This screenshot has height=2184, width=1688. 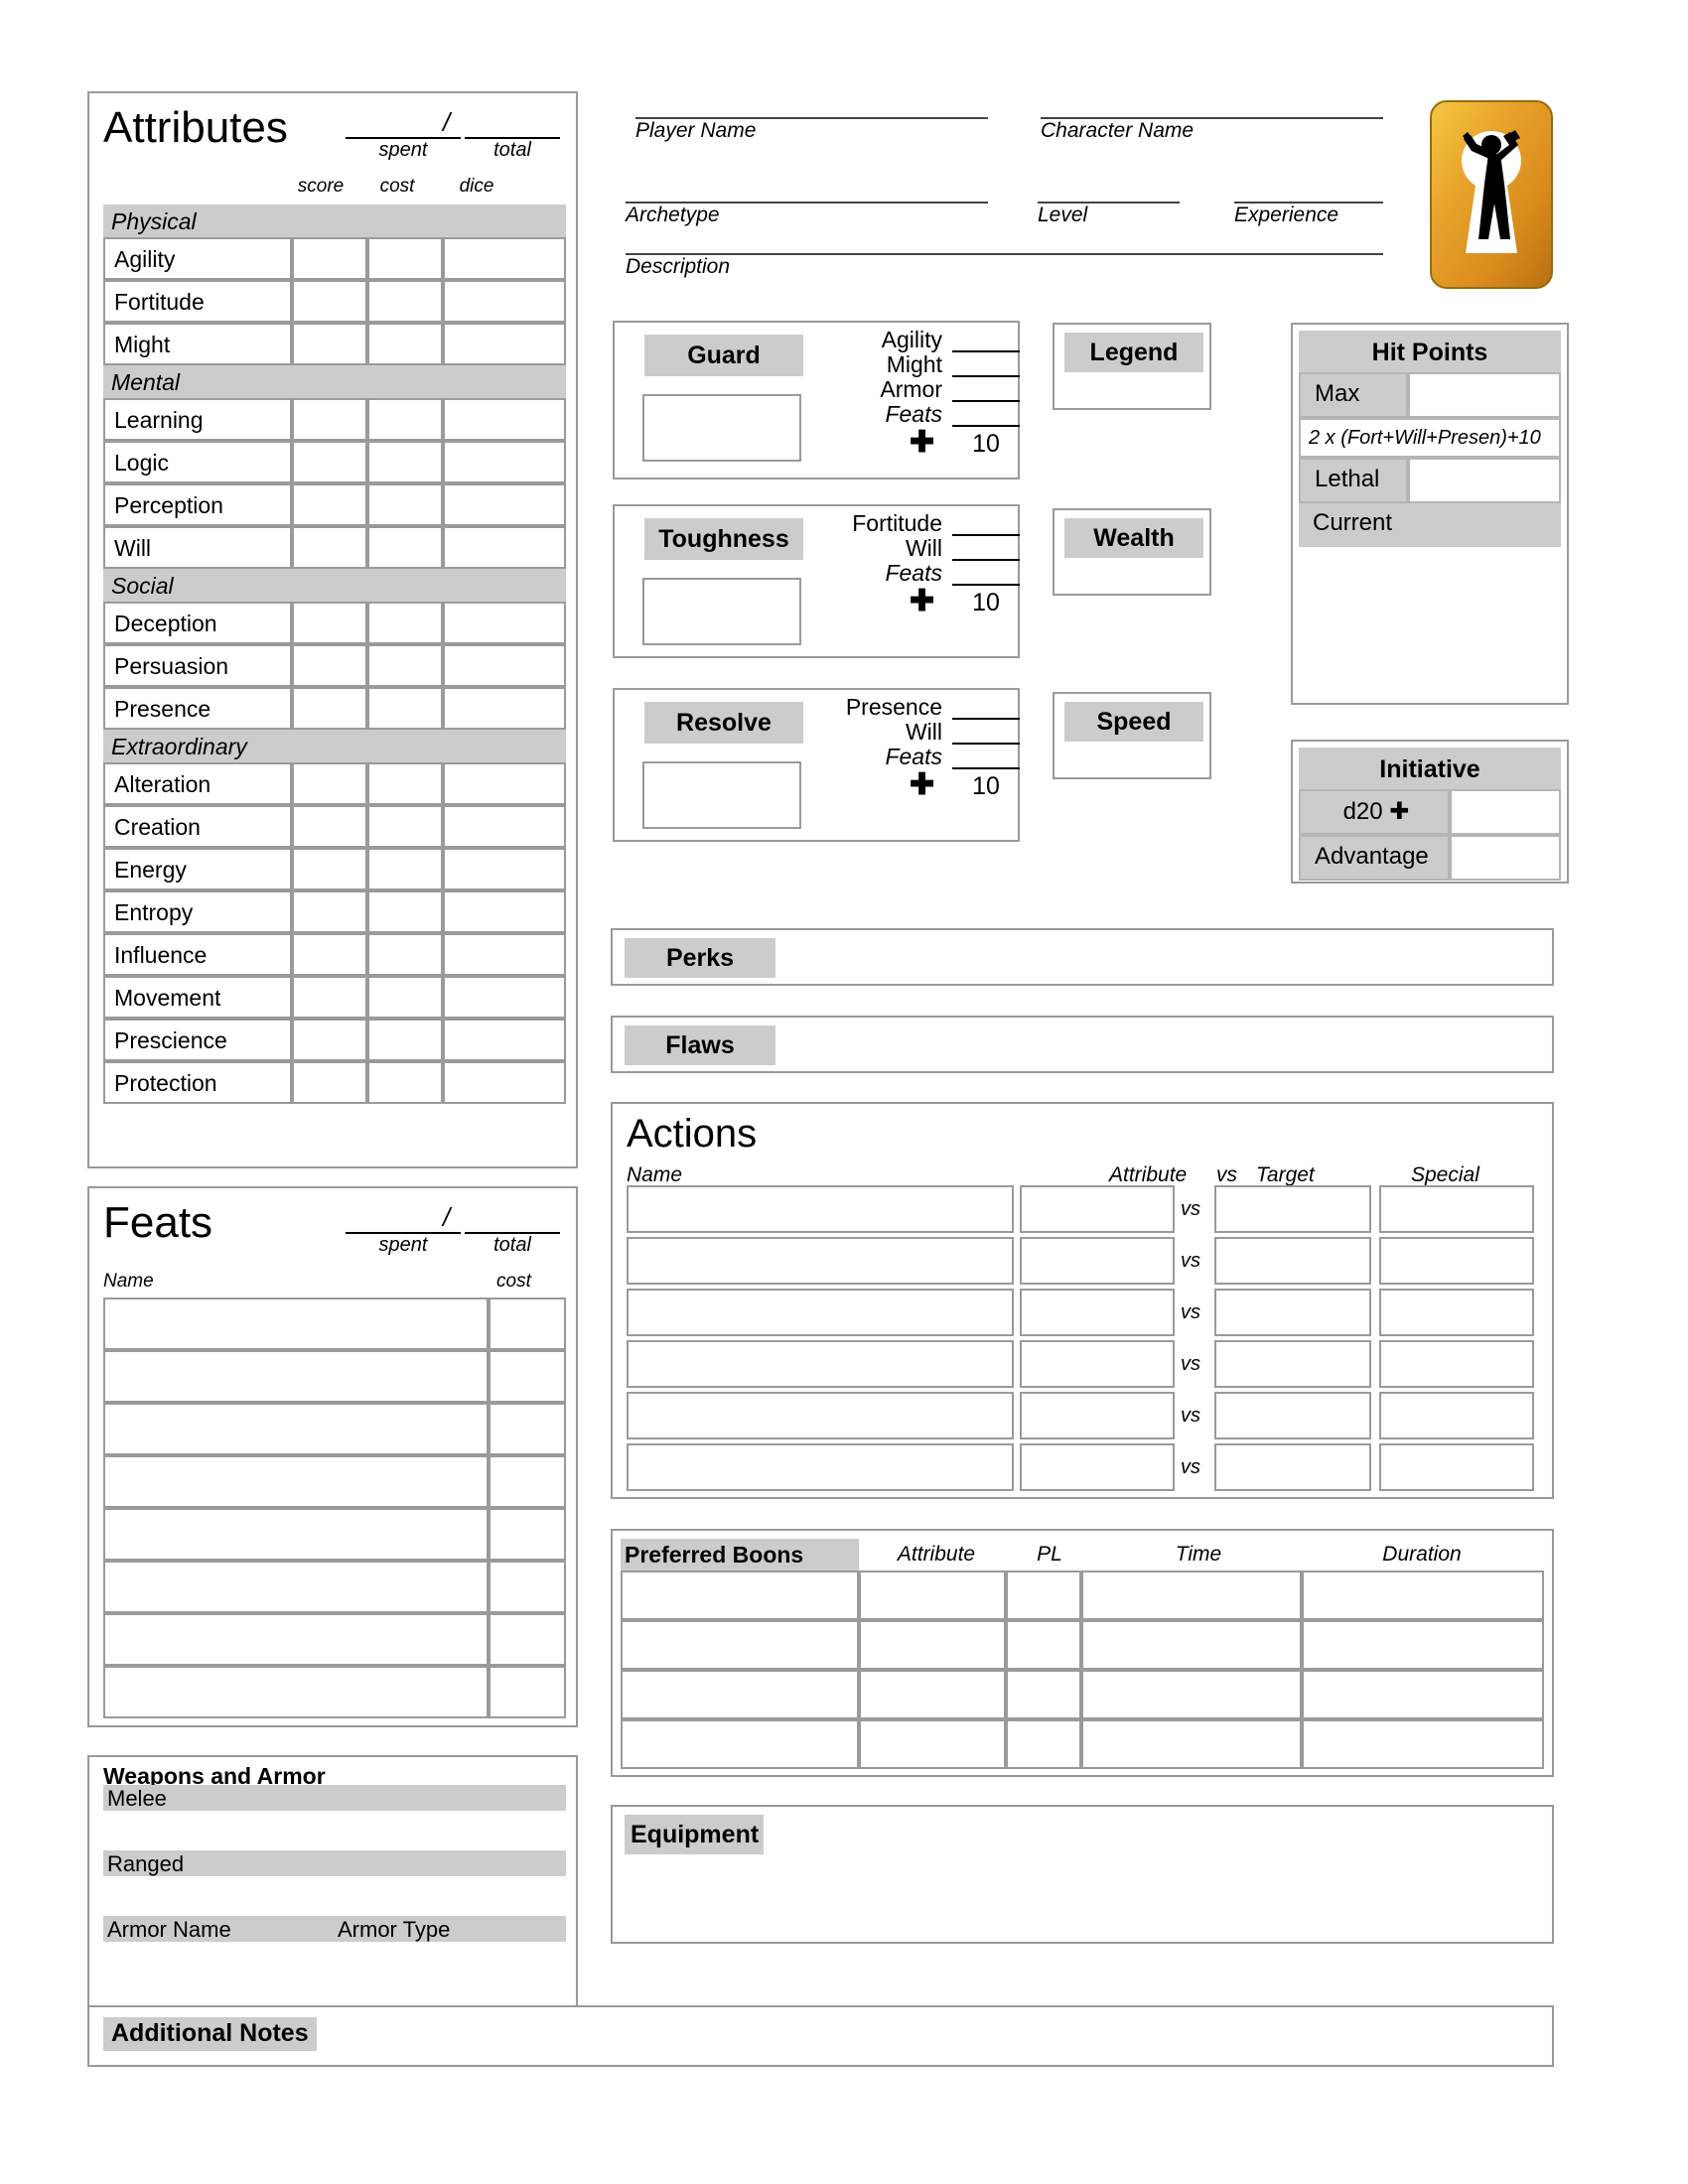 What do you see at coordinates (1163, 1045) in the screenshot?
I see `flaws-entry-area` at bounding box center [1163, 1045].